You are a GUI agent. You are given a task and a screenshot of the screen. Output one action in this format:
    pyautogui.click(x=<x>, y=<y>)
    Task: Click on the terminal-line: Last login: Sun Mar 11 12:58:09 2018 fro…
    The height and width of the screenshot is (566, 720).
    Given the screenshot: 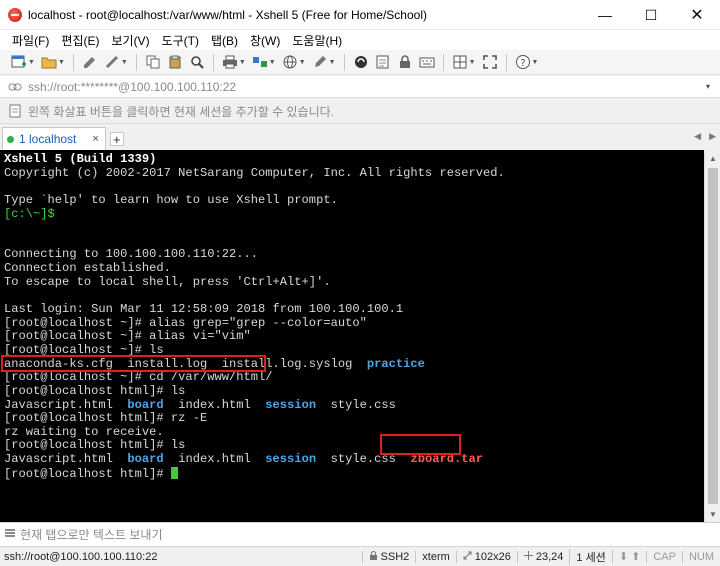 What is the action you would take?
    pyautogui.click(x=204, y=309)
    